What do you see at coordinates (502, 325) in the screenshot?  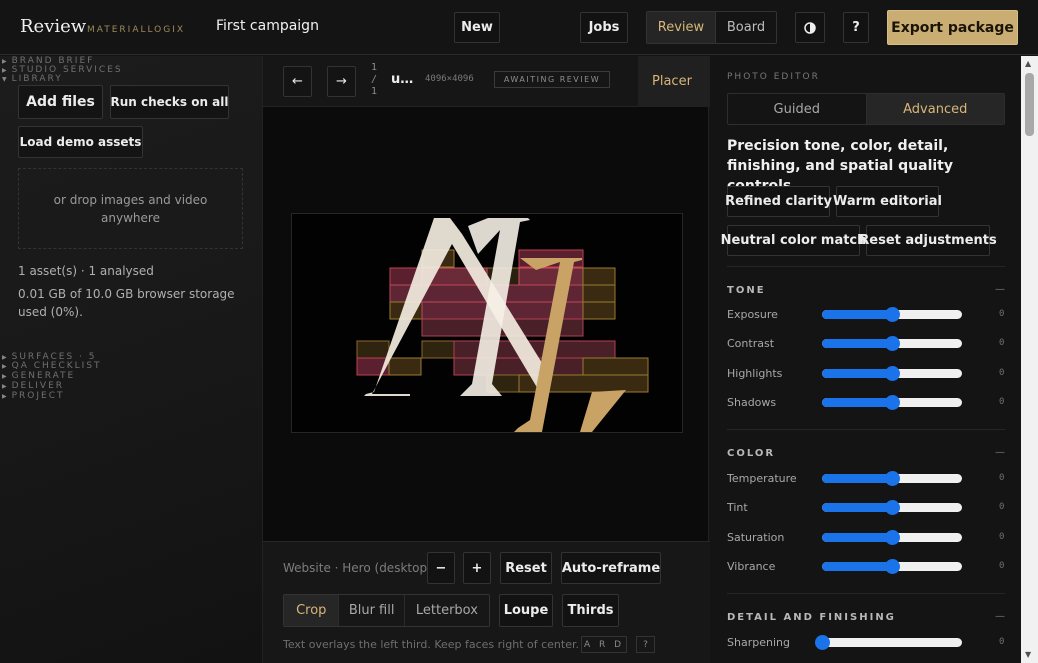 I see `asset-image` at bounding box center [502, 325].